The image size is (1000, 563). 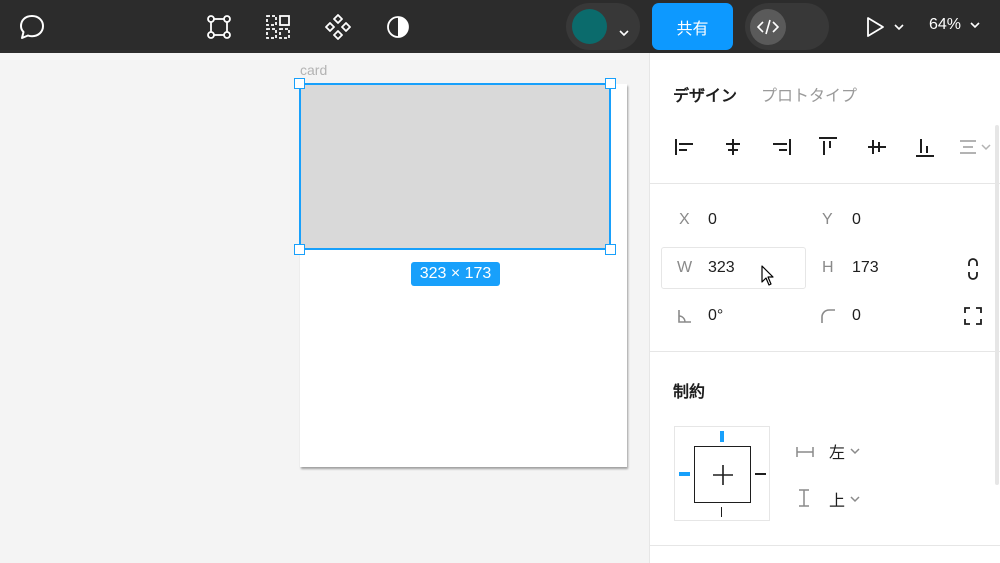 I want to click on selected-rectangle, so click(x=455, y=166).